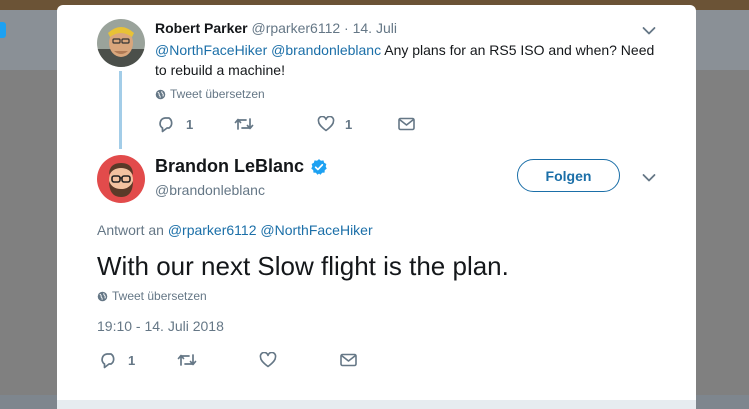 The image size is (749, 409). I want to click on main-tweet-text: With our next Slow flight is the plan., so click(303, 266).